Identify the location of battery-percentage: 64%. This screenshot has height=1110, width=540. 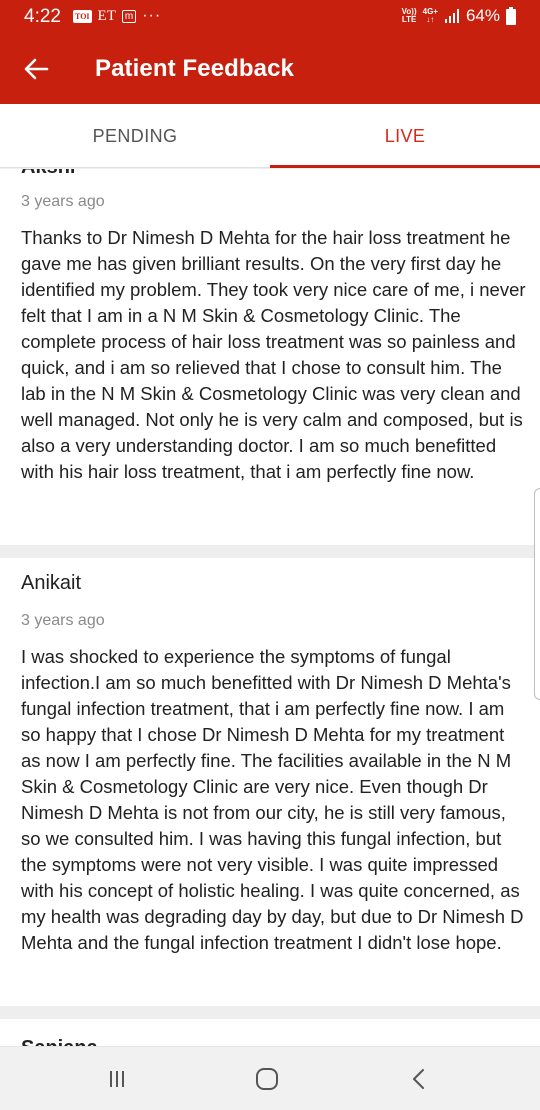
(482, 15).